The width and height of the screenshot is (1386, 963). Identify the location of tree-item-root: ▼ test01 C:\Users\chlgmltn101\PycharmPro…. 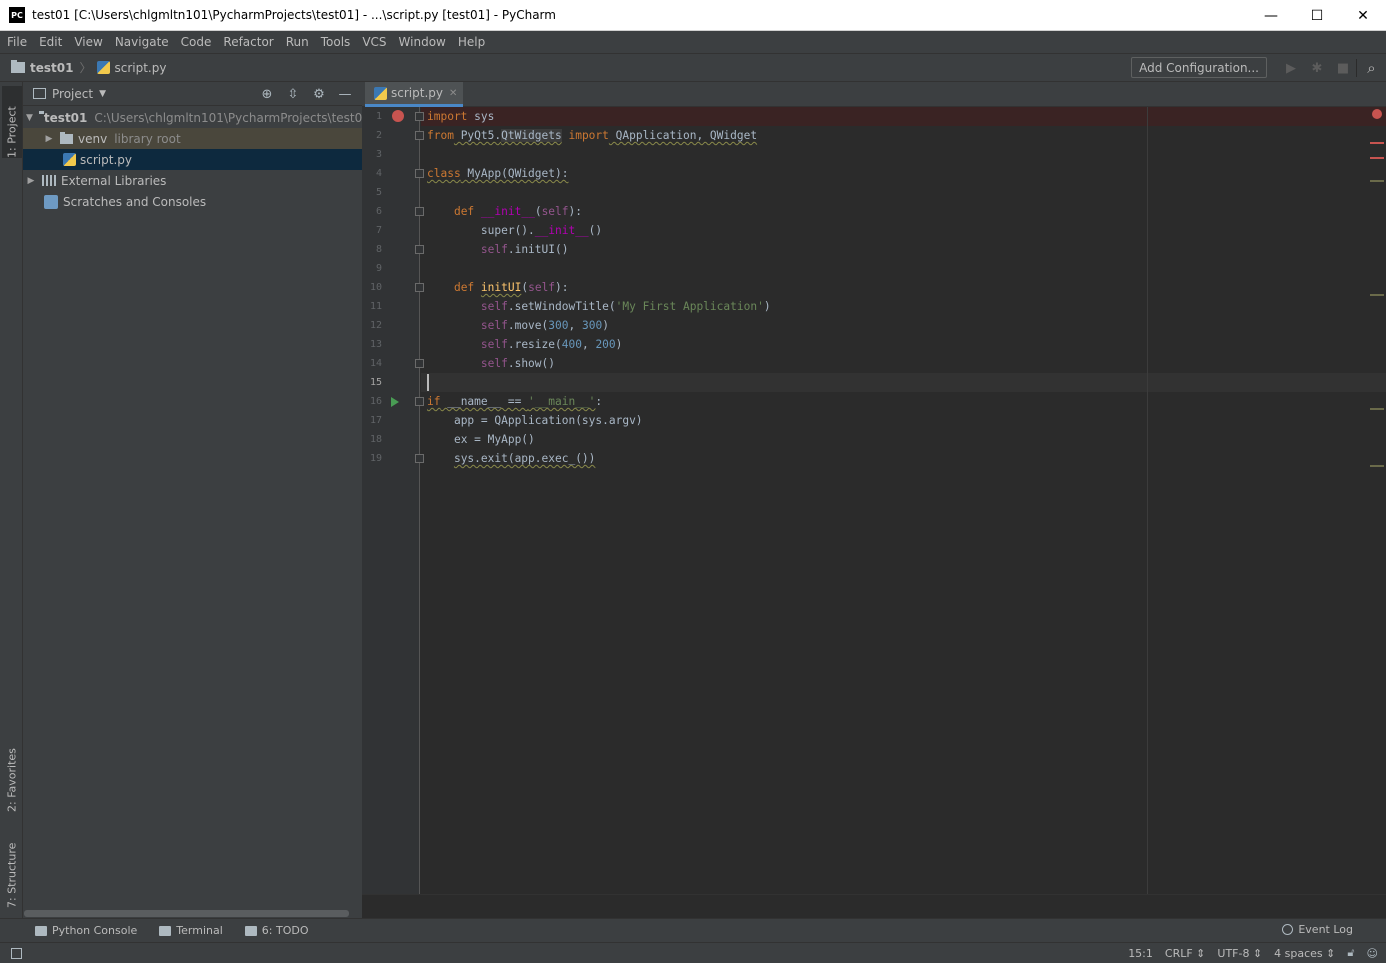
(192, 117).